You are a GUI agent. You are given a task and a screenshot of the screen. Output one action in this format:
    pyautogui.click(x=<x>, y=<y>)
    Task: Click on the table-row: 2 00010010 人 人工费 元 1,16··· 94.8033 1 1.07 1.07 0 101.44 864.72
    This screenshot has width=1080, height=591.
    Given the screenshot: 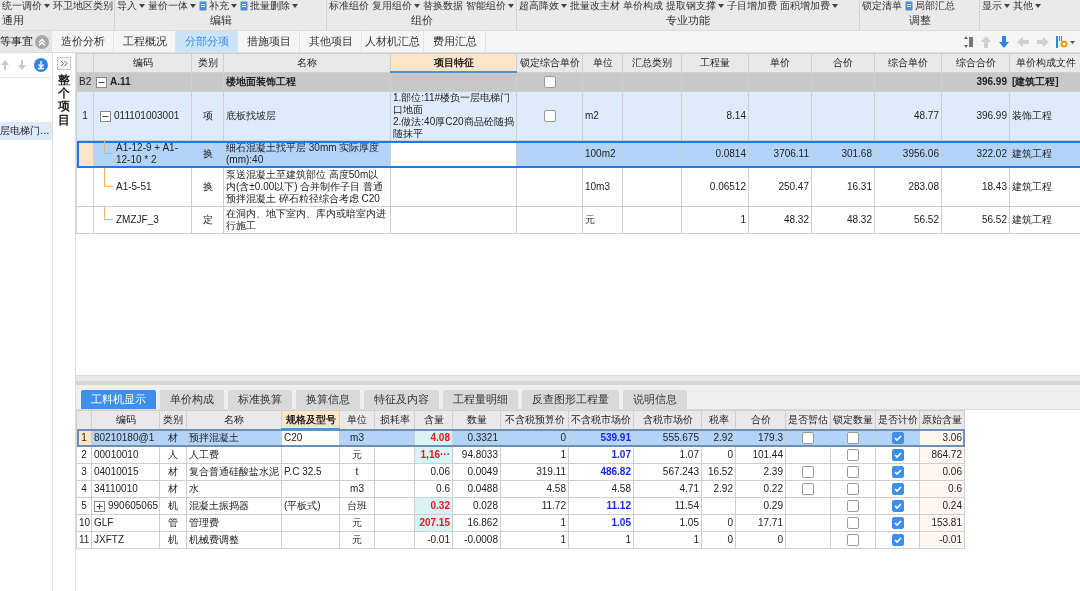 What is the action you would take?
    pyautogui.click(x=520, y=455)
    